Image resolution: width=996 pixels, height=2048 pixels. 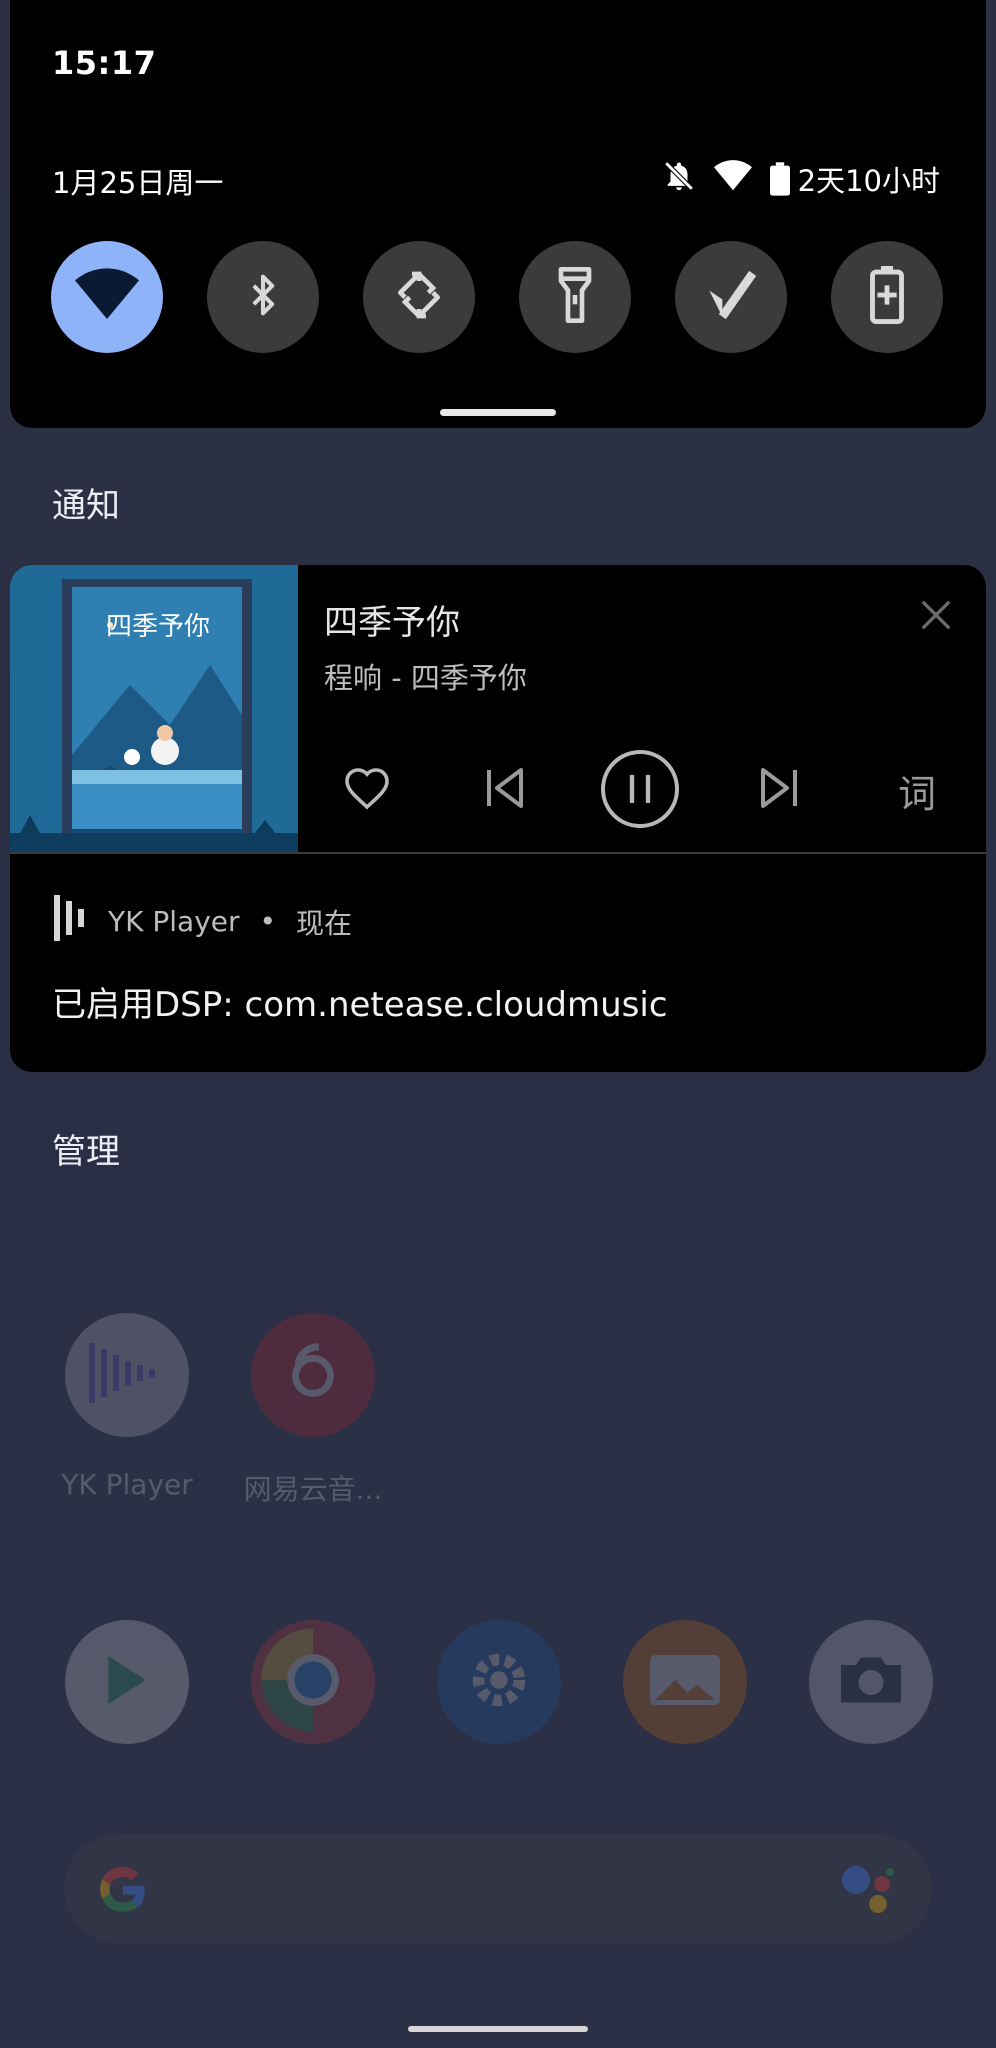 I want to click on auto-rotate-tile, so click(x=419, y=297).